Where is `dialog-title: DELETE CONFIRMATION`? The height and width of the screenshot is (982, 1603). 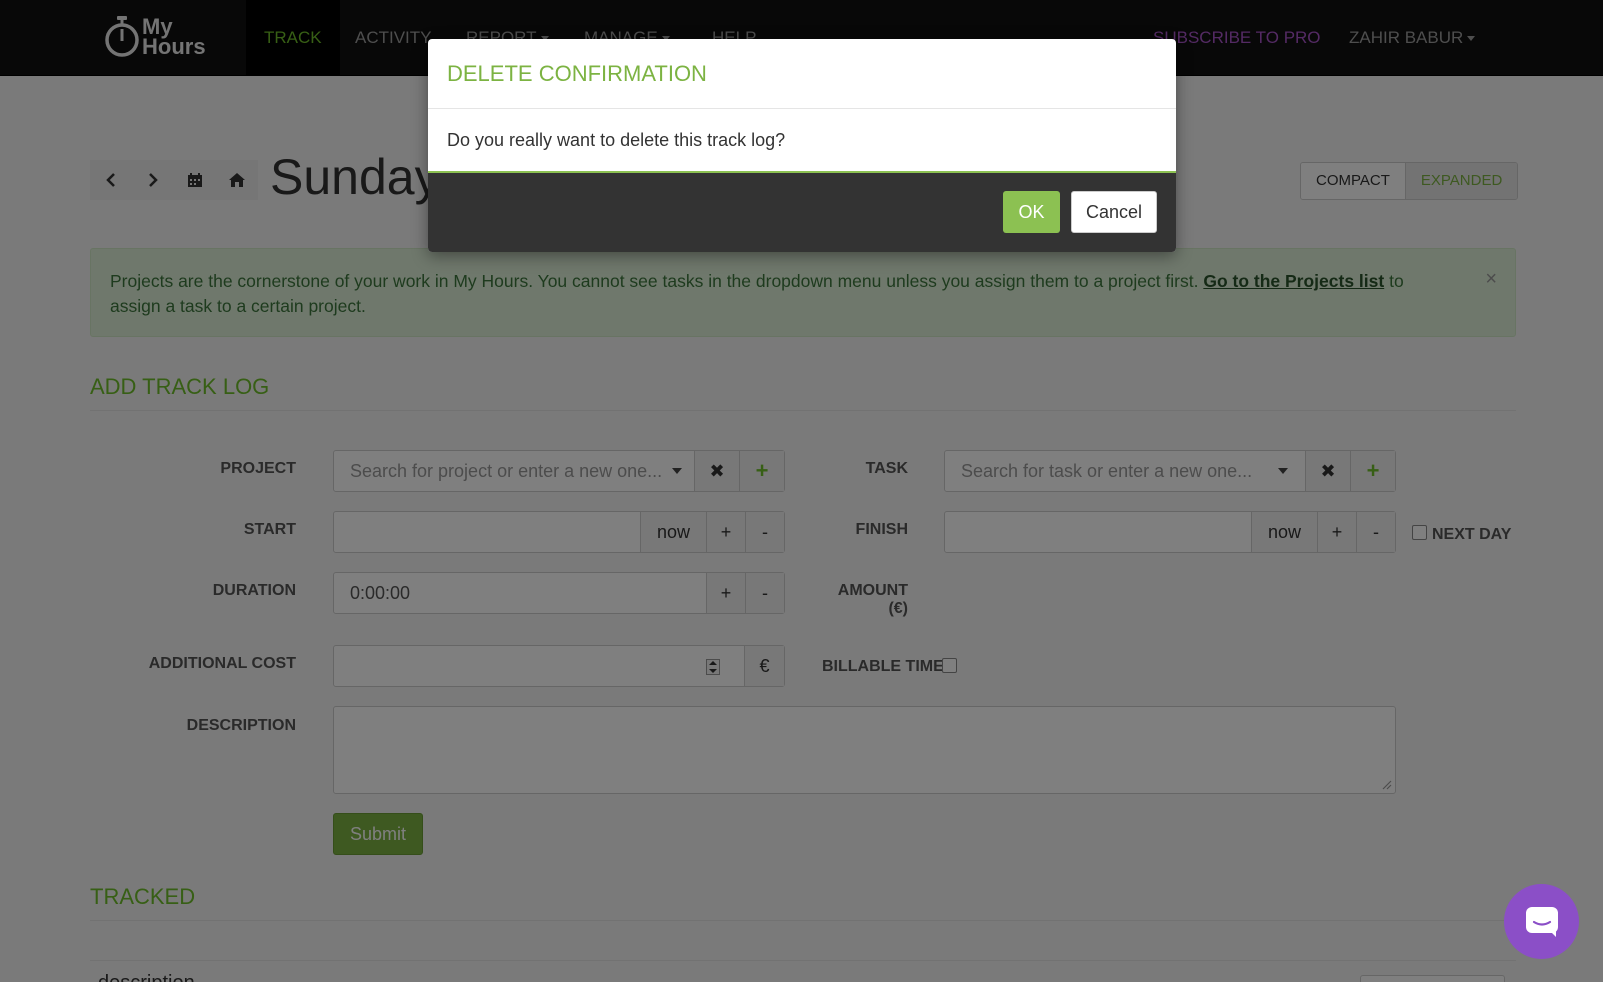
dialog-title: DELETE CONFIRMATION is located at coordinates (802, 74).